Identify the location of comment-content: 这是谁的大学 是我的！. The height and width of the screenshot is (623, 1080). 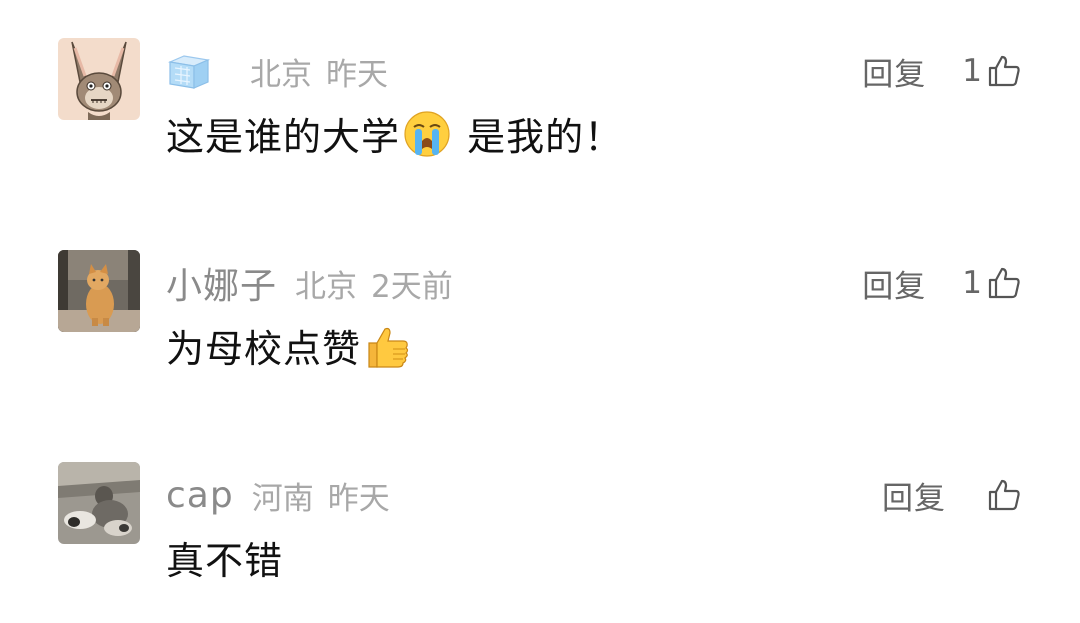
(394, 133).